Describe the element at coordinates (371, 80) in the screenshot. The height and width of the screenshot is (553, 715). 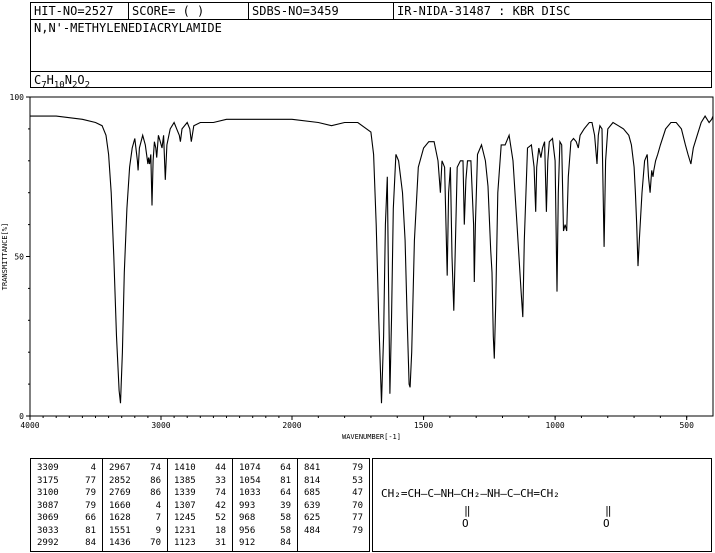
I see `molecular-formula: C7H10N2O2` at that location.